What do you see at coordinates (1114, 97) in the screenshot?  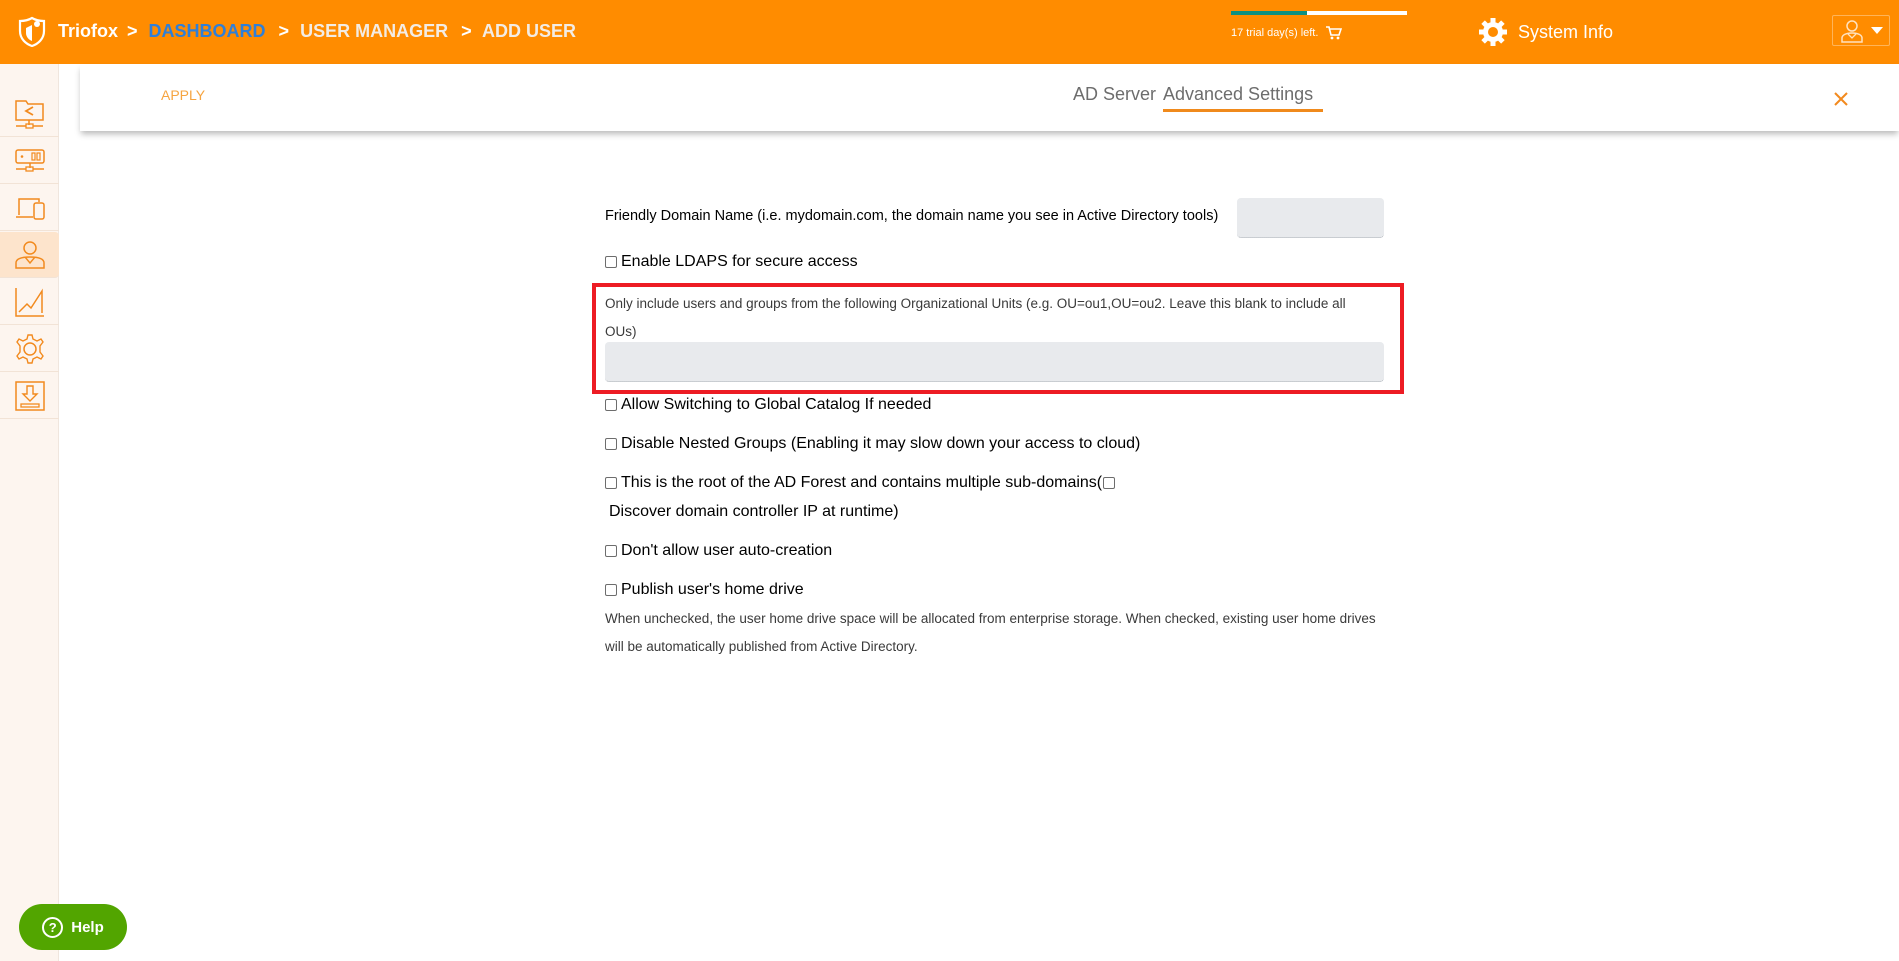 I see `tab-ad-server: AD Server` at bounding box center [1114, 97].